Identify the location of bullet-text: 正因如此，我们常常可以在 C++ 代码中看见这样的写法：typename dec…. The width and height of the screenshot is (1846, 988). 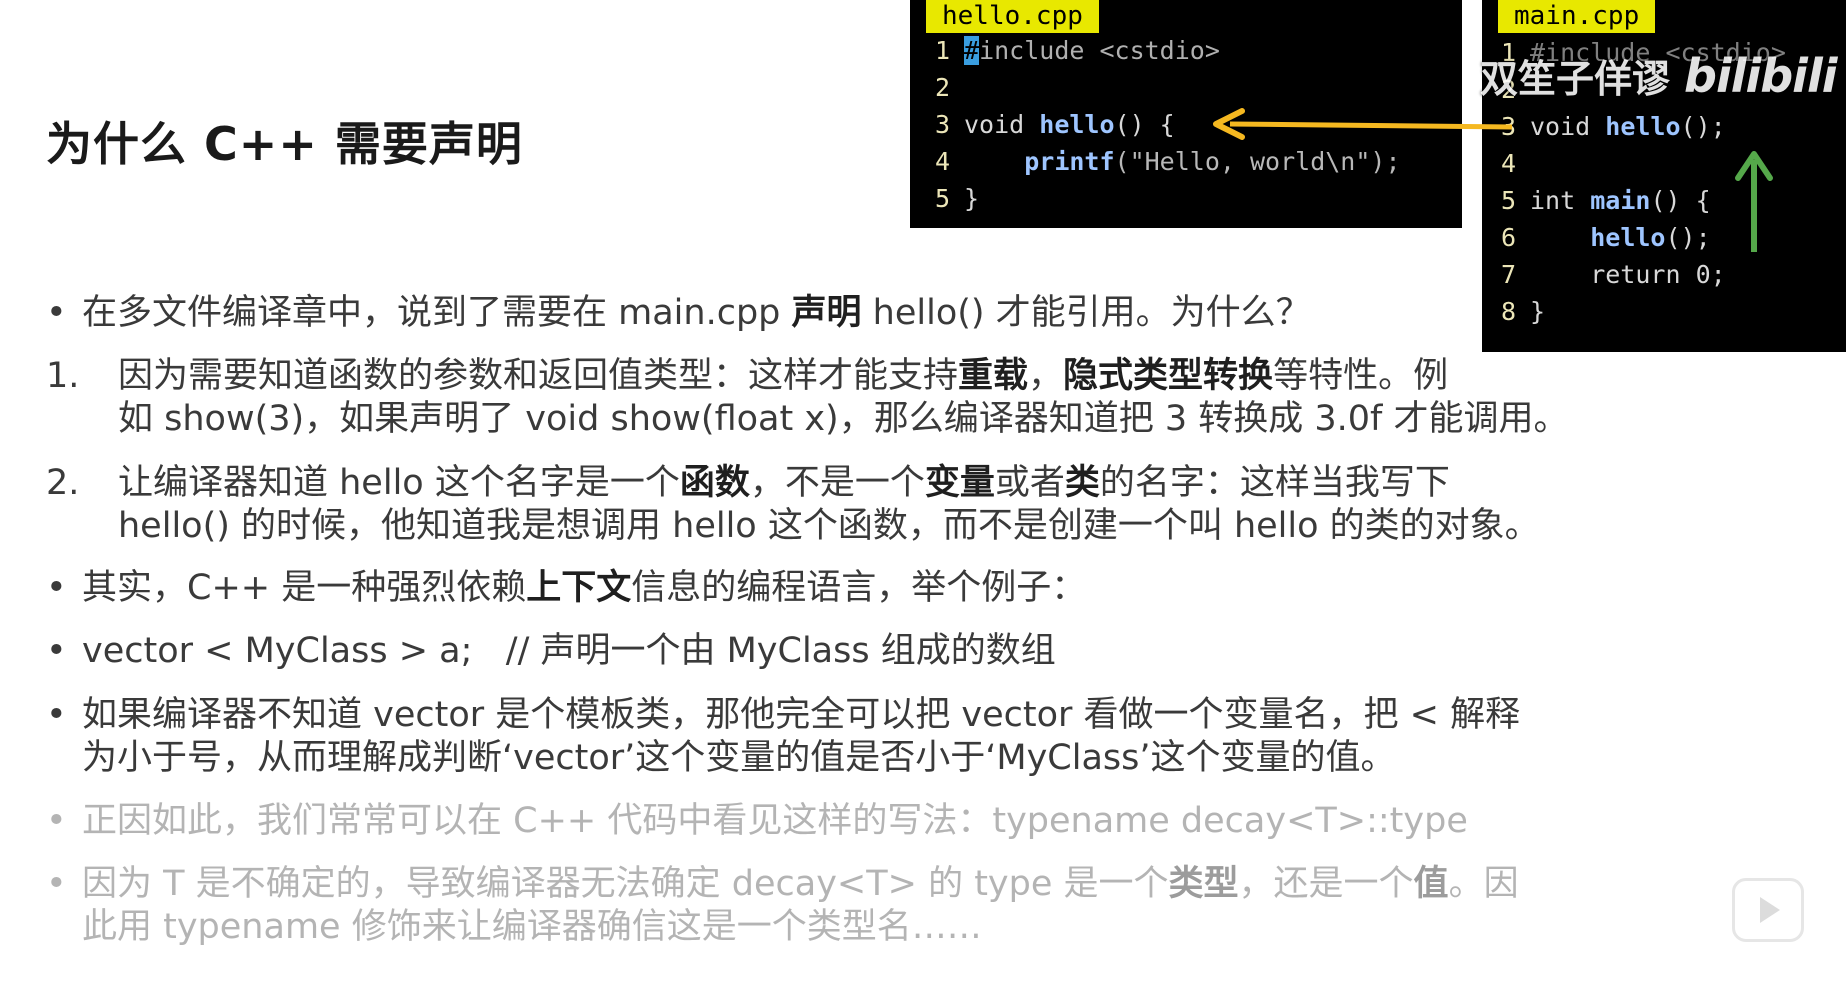
(775, 821).